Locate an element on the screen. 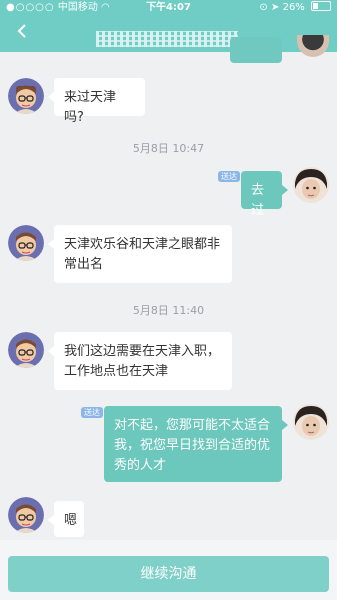 Image resolution: width=337 pixels, height=600 pixels. incoming-message: 天津欢乐谷和天津之眼都非常出名 is located at coordinates (140, 254).